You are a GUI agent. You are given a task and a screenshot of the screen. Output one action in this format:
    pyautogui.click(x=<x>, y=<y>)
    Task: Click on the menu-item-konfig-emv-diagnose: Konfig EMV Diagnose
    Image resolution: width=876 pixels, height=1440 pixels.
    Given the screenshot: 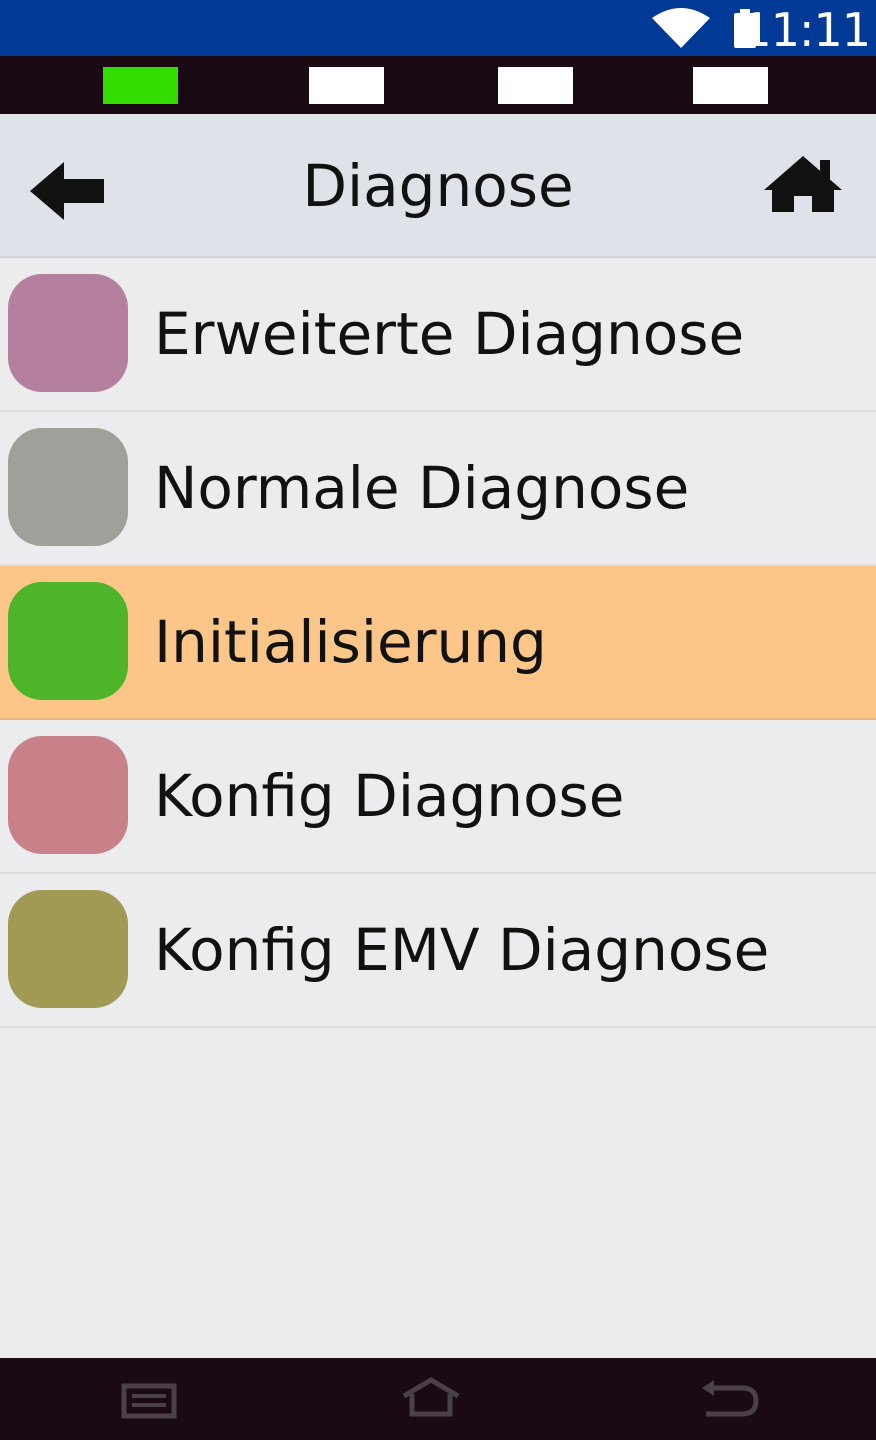 What is the action you would take?
    pyautogui.click(x=438, y=951)
    